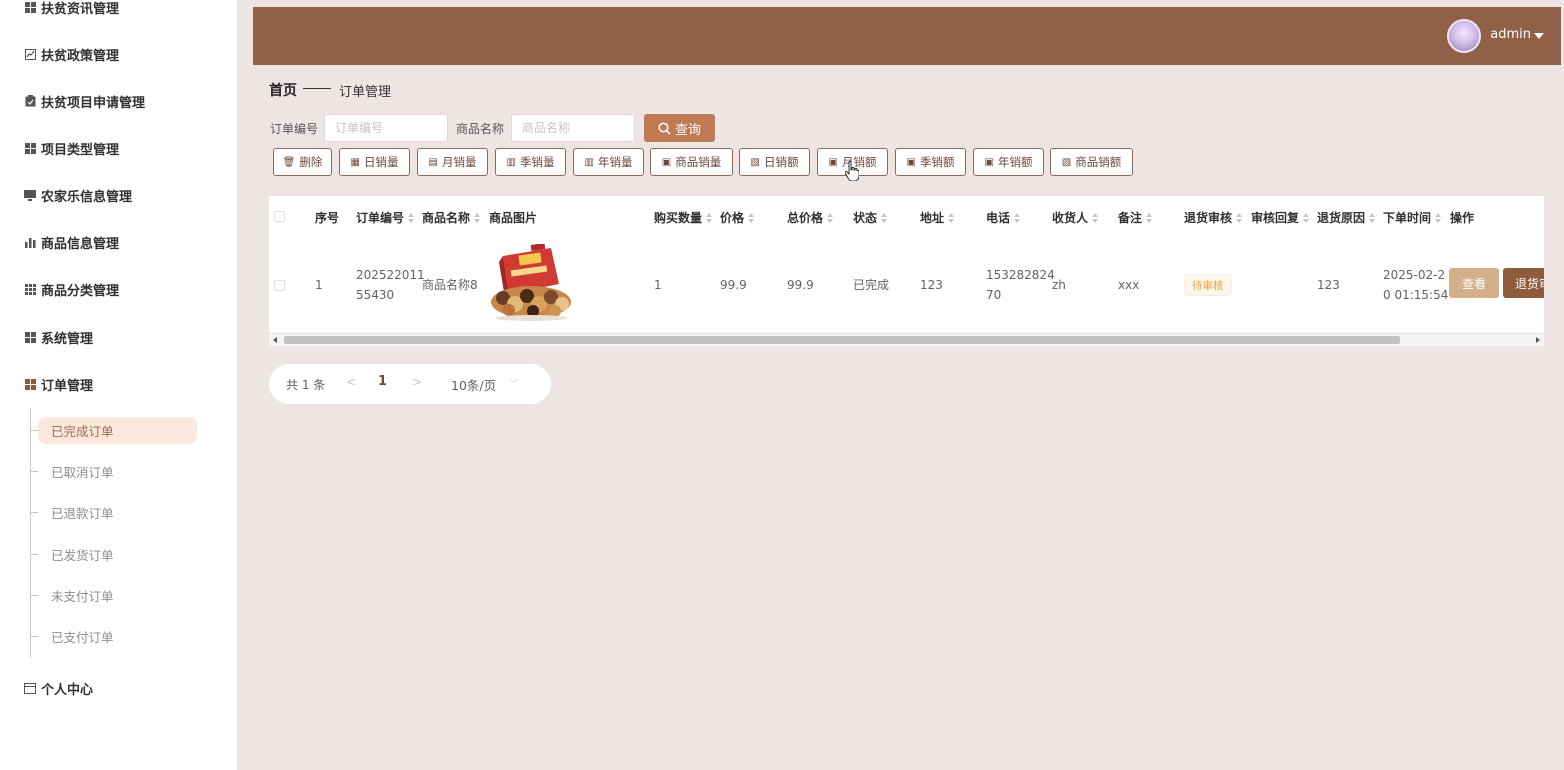 This screenshot has height=770, width=1564. What do you see at coordinates (82, 637) in the screenshot?
I see `subitem-label: 已支付订单` at bounding box center [82, 637].